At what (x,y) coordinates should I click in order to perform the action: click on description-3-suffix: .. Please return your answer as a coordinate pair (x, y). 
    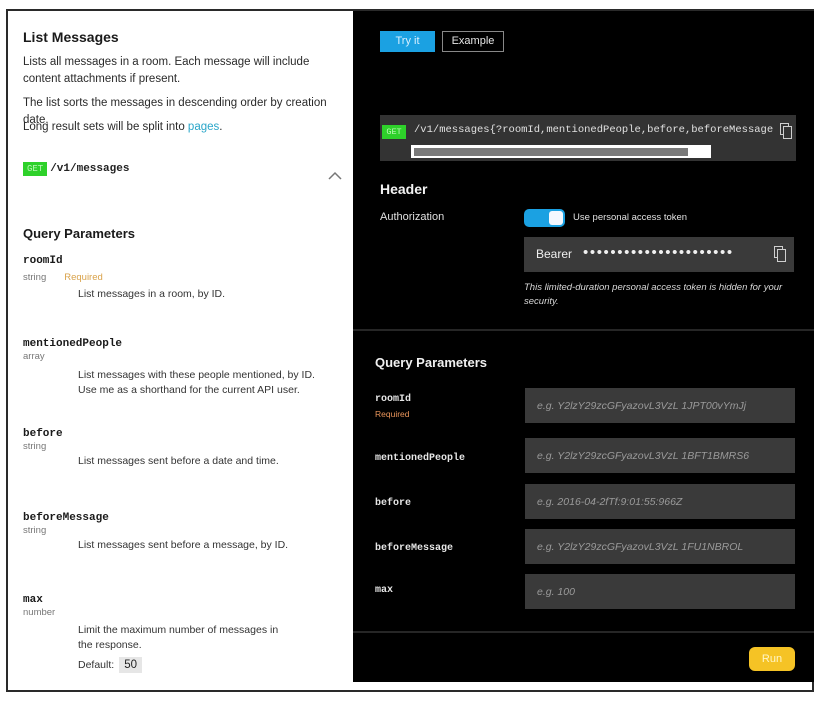
    Looking at the image, I should click on (221, 127).